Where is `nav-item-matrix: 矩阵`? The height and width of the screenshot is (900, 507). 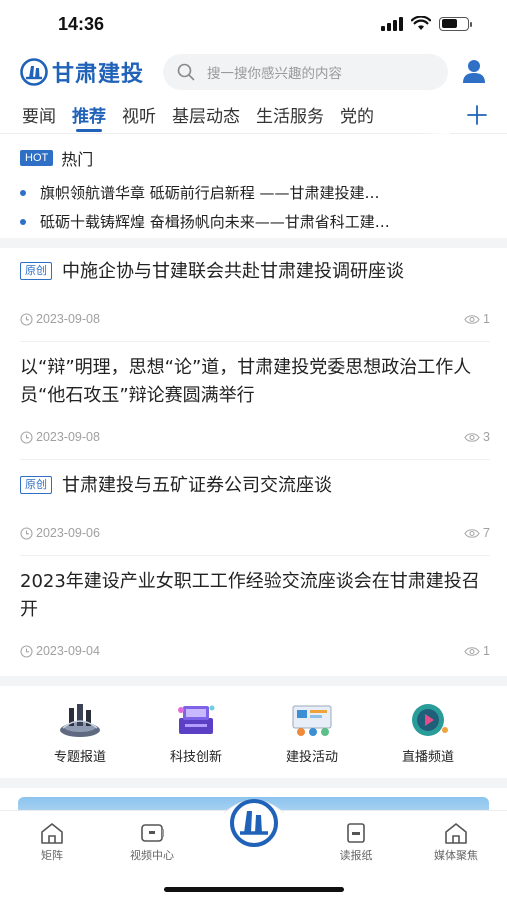 nav-item-matrix: 矩阵 is located at coordinates (52, 842).